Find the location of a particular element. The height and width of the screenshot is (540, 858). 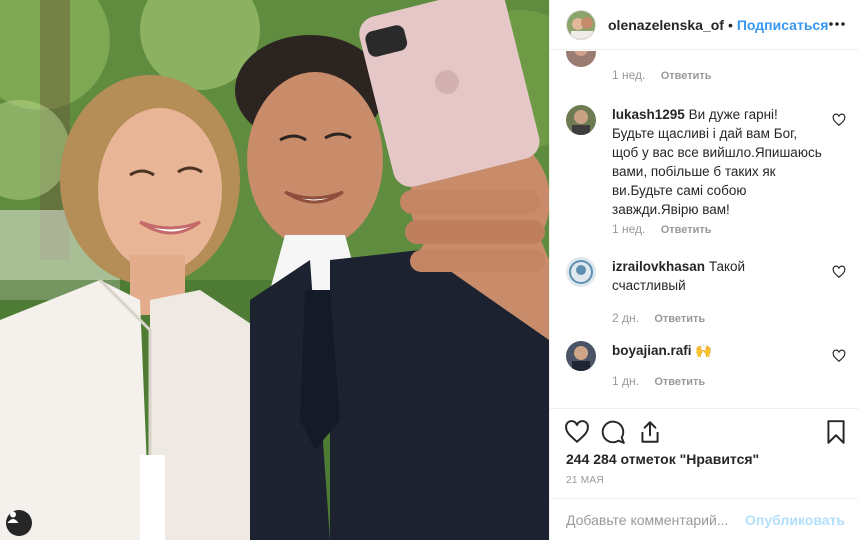

comment-item: boyajian.rafi 🙌 1 дн. Ответить is located at coordinates (706, 371).